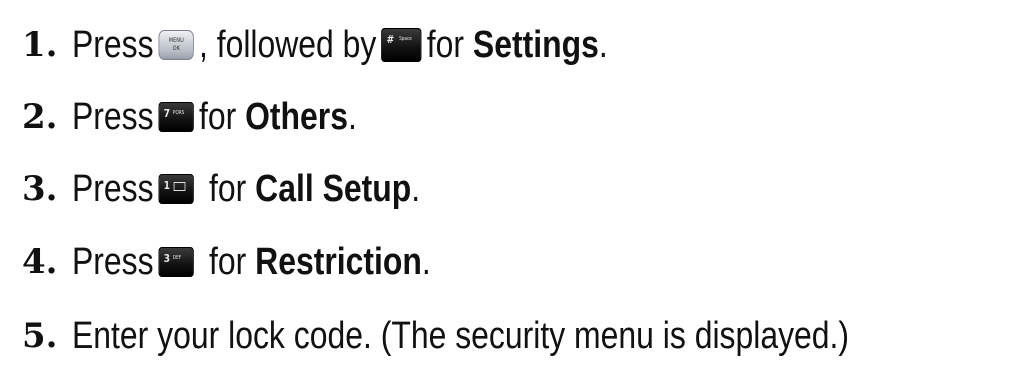 The image size is (1025, 382). I want to click on key-label: 3, so click(167, 258).